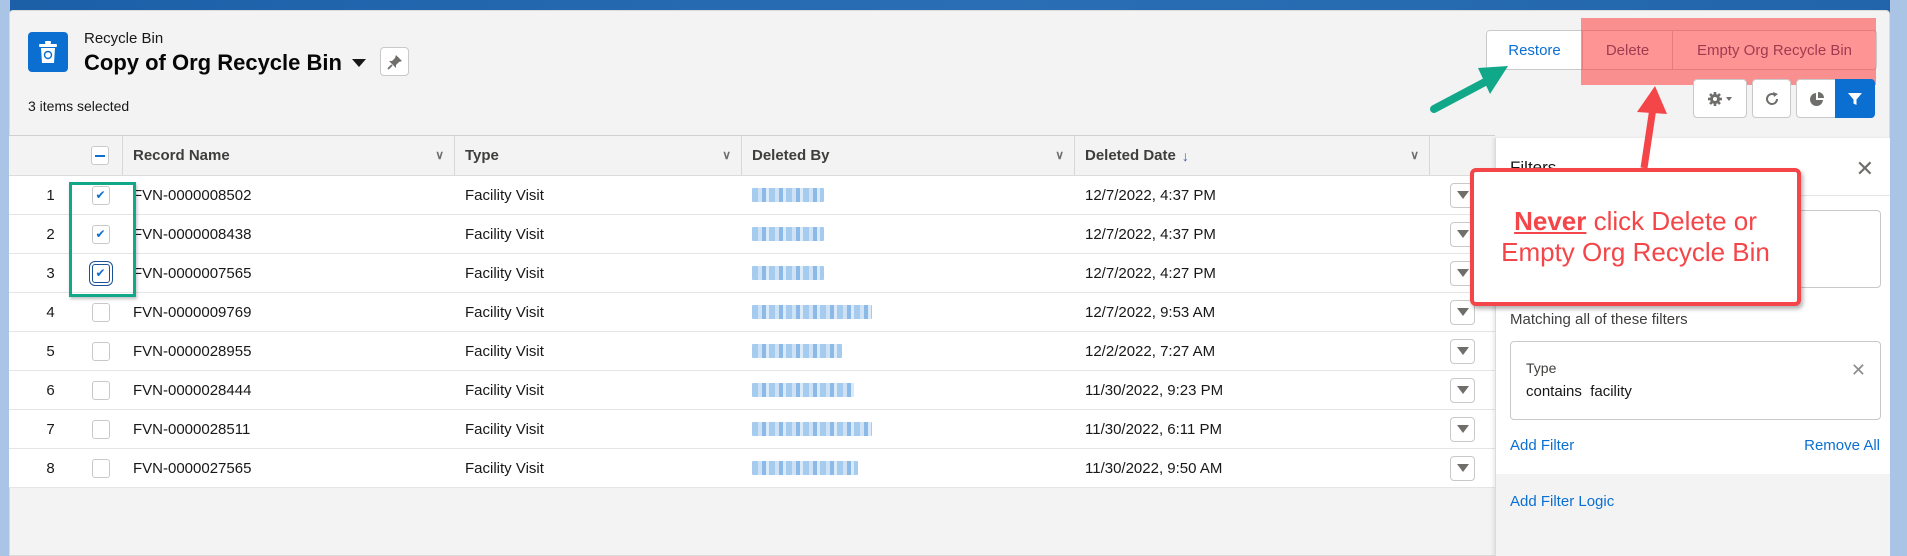  Describe the element at coordinates (908, 155) in the screenshot. I see `column-header-deleted-by: Deleted By ∨` at that location.